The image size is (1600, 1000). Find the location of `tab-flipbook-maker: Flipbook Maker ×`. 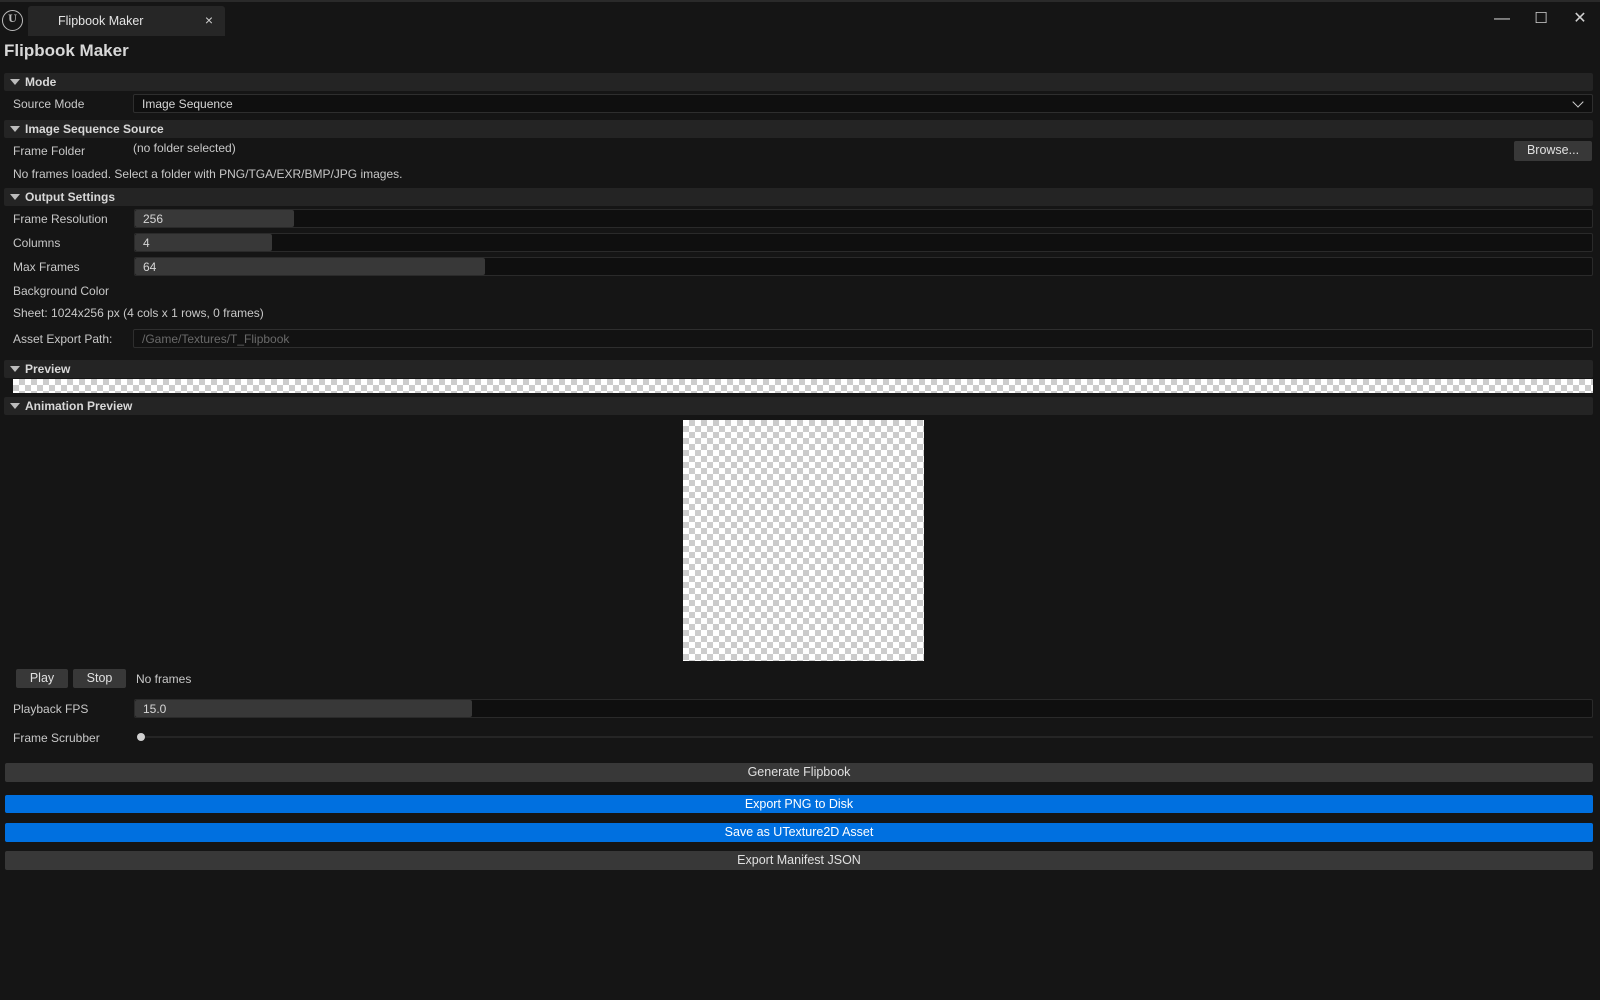

tab-flipbook-maker: Flipbook Maker × is located at coordinates (126, 21).